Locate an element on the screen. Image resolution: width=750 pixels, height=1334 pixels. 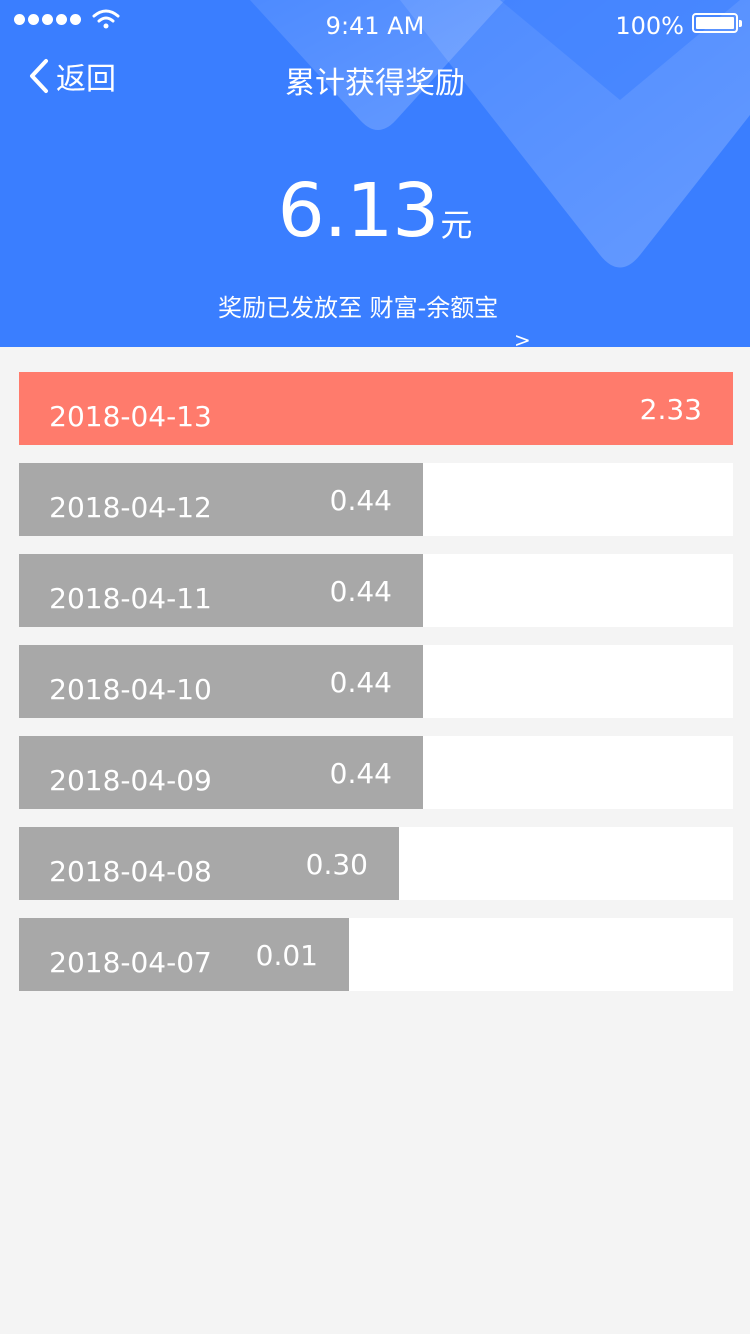
reward-date: 2018-04-11 is located at coordinates (130, 598).